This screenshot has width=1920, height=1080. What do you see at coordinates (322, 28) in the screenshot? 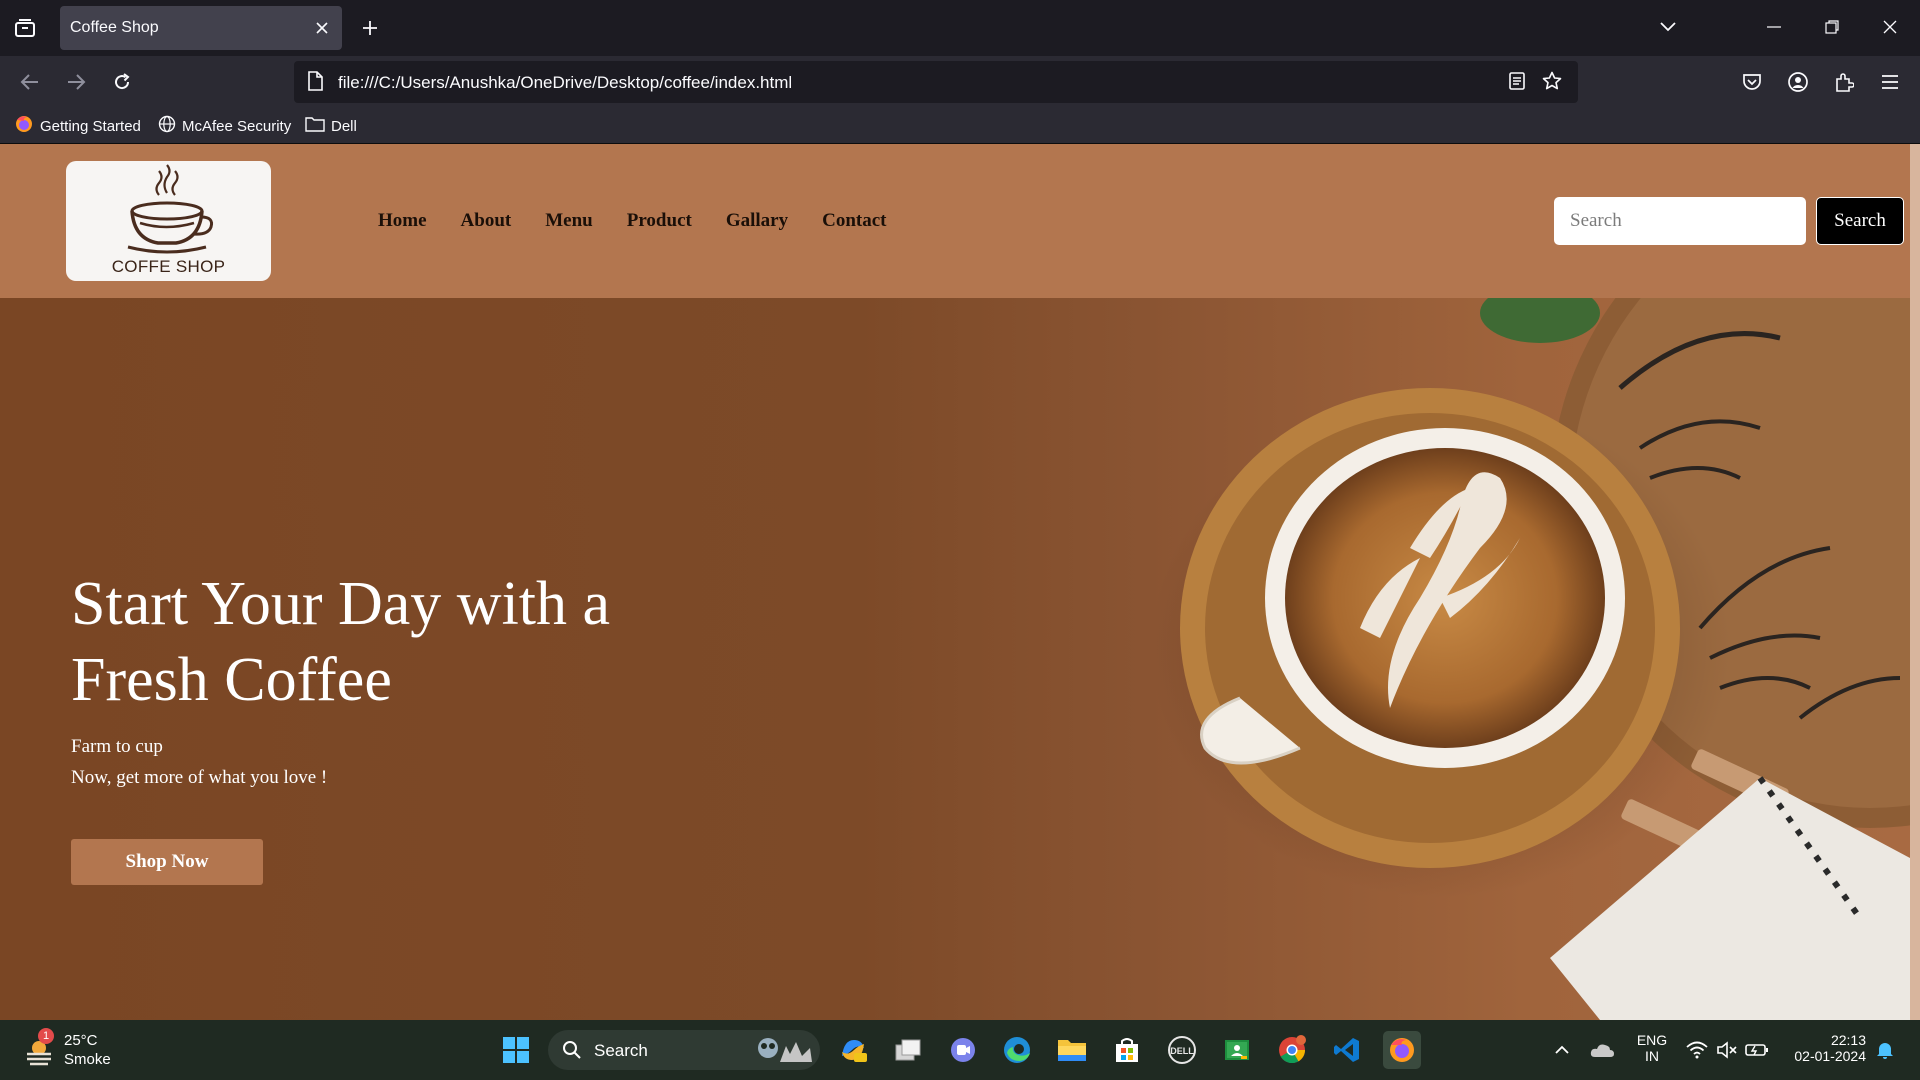
I see `close-tab-icon` at bounding box center [322, 28].